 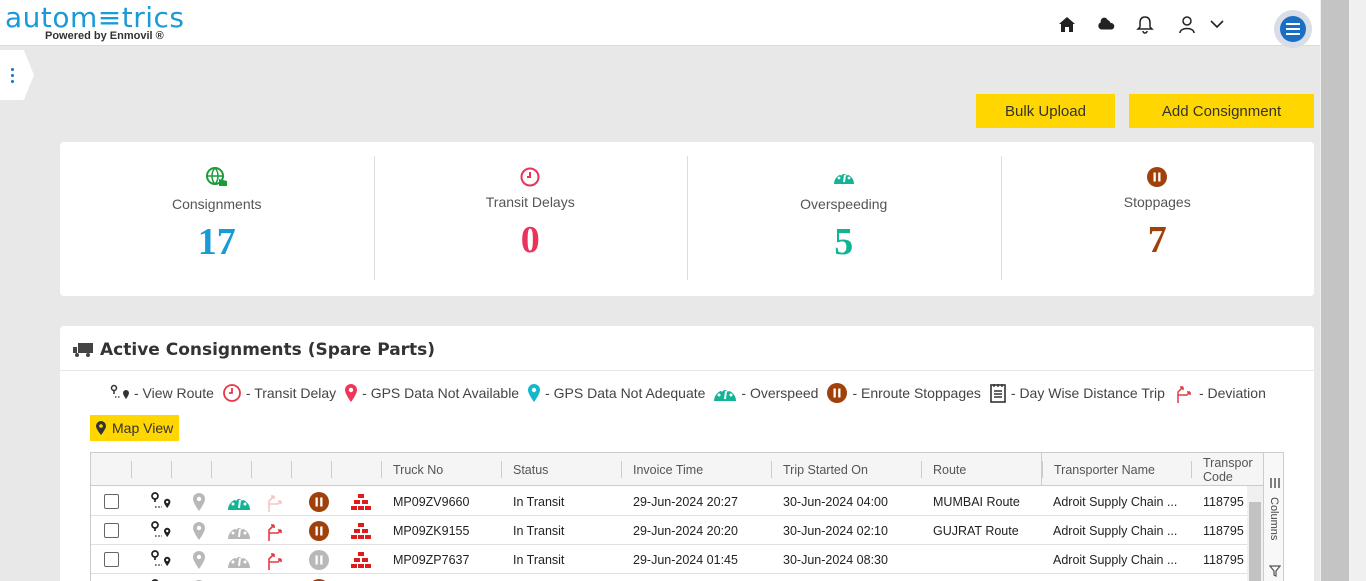 What do you see at coordinates (1217, 24) in the screenshot?
I see `chevron-down-icon` at bounding box center [1217, 24].